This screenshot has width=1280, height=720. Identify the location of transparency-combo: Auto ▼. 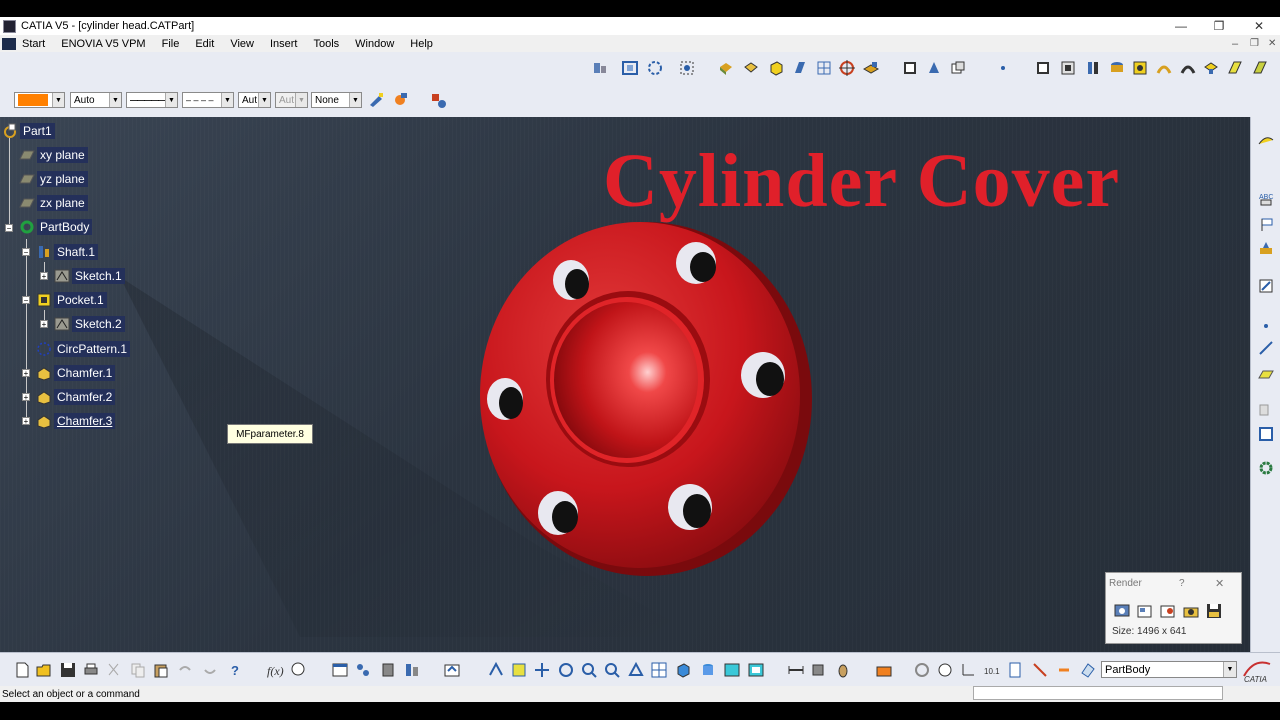
(96, 100).